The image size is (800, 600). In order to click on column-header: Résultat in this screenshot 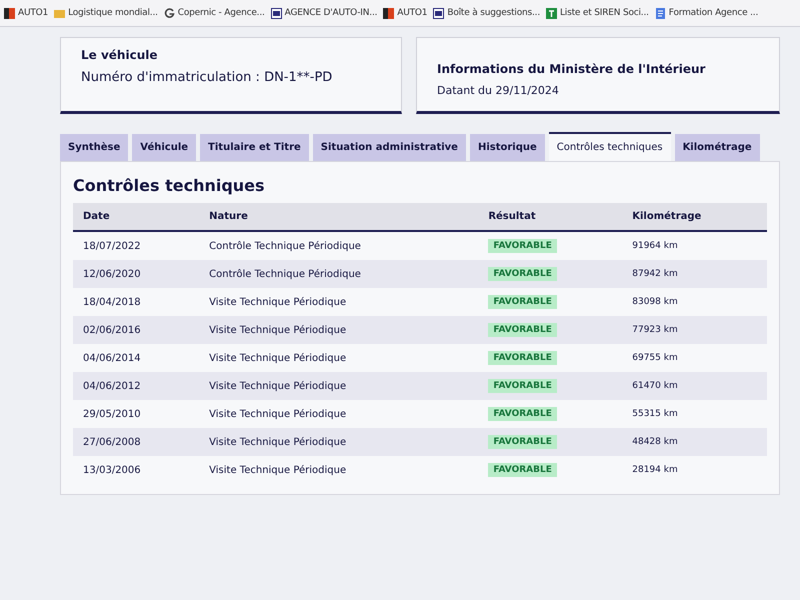, I will do `click(550, 217)`.